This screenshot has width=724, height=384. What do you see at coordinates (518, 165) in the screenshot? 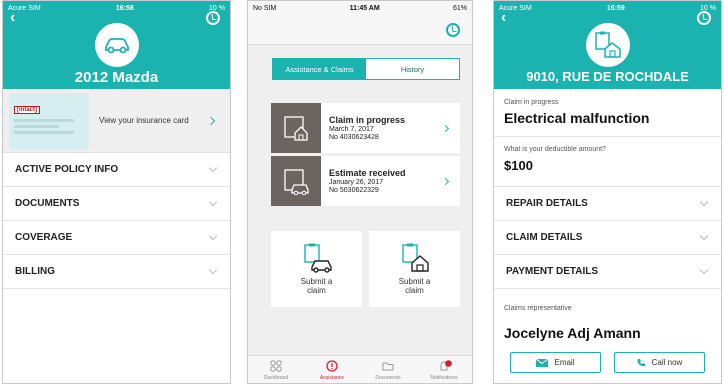
I see `deductible-value: $100` at bounding box center [518, 165].